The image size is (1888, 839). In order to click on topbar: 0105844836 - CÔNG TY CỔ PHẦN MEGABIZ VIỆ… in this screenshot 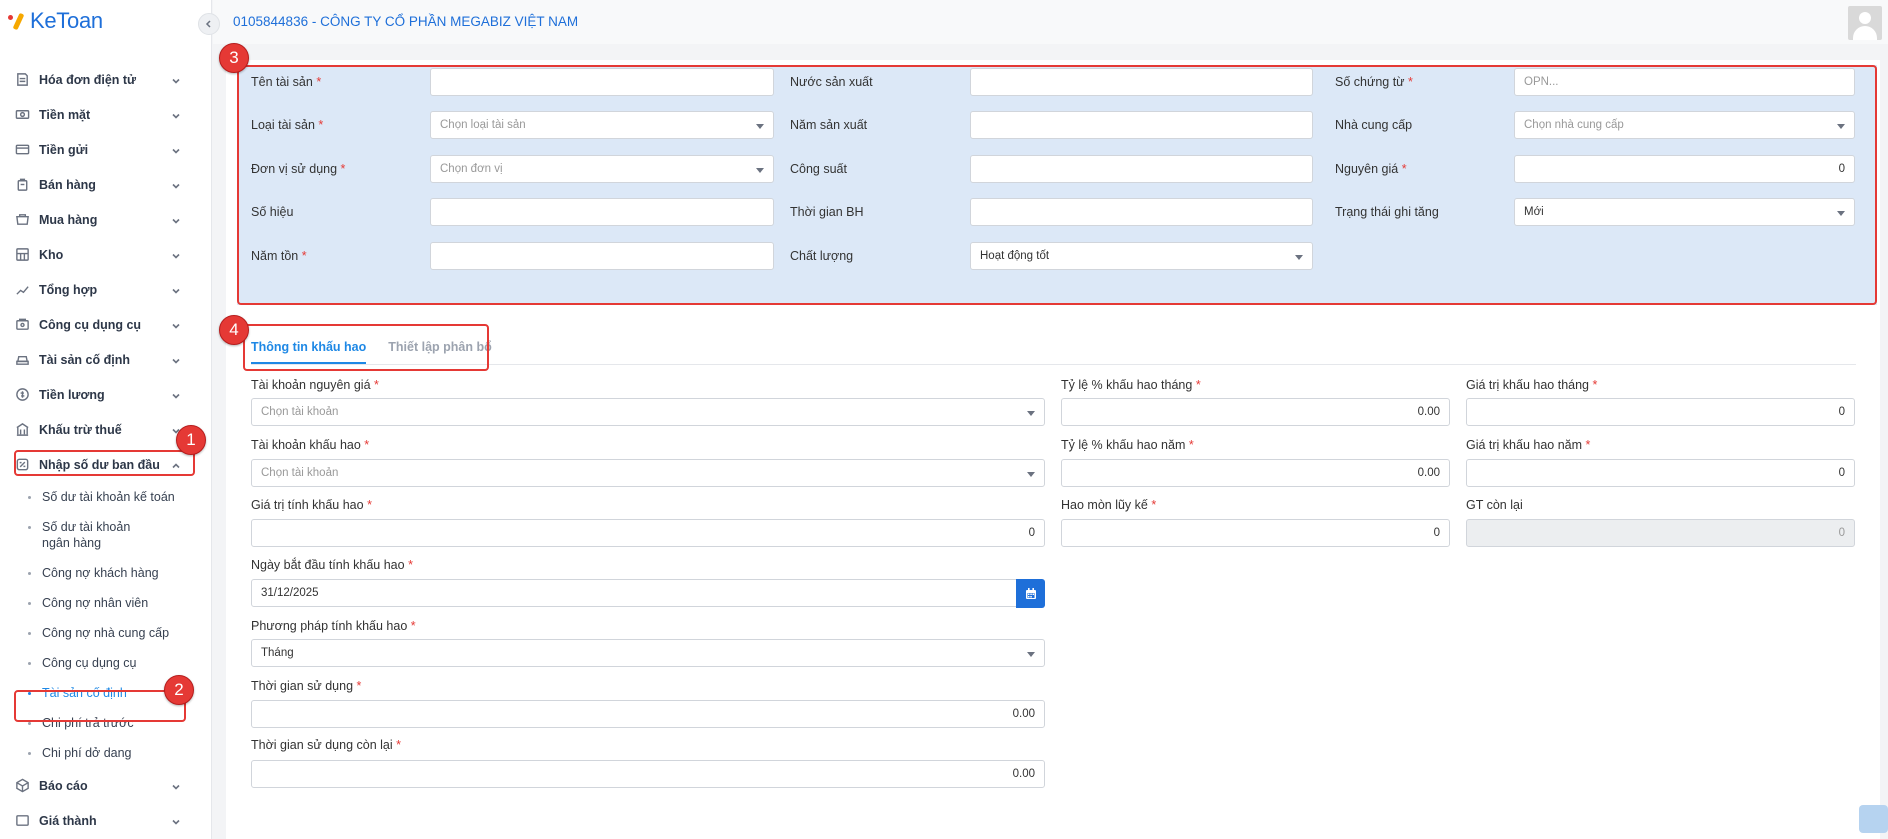, I will do `click(1050, 22)`.